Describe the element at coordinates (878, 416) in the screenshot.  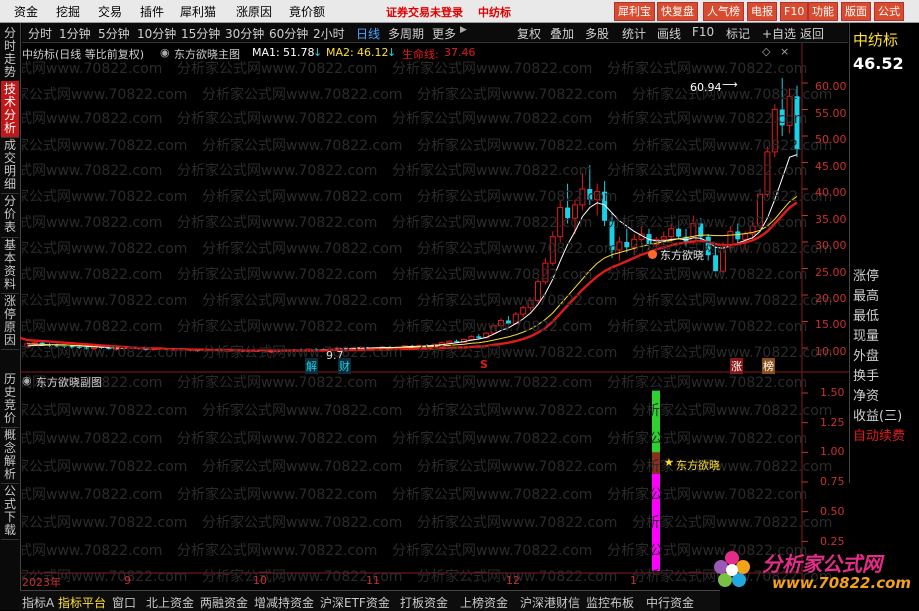
I see `panel-row-earnings: 收益(三)` at that location.